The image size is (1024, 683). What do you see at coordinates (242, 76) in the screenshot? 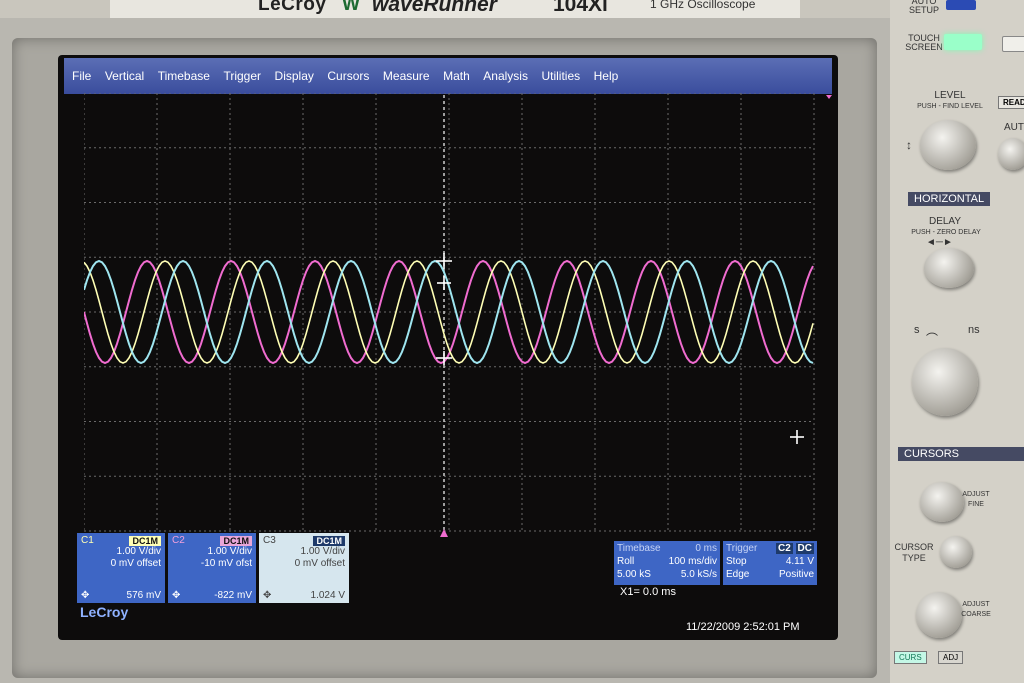
I see `menu-trigger: Trigger` at bounding box center [242, 76].